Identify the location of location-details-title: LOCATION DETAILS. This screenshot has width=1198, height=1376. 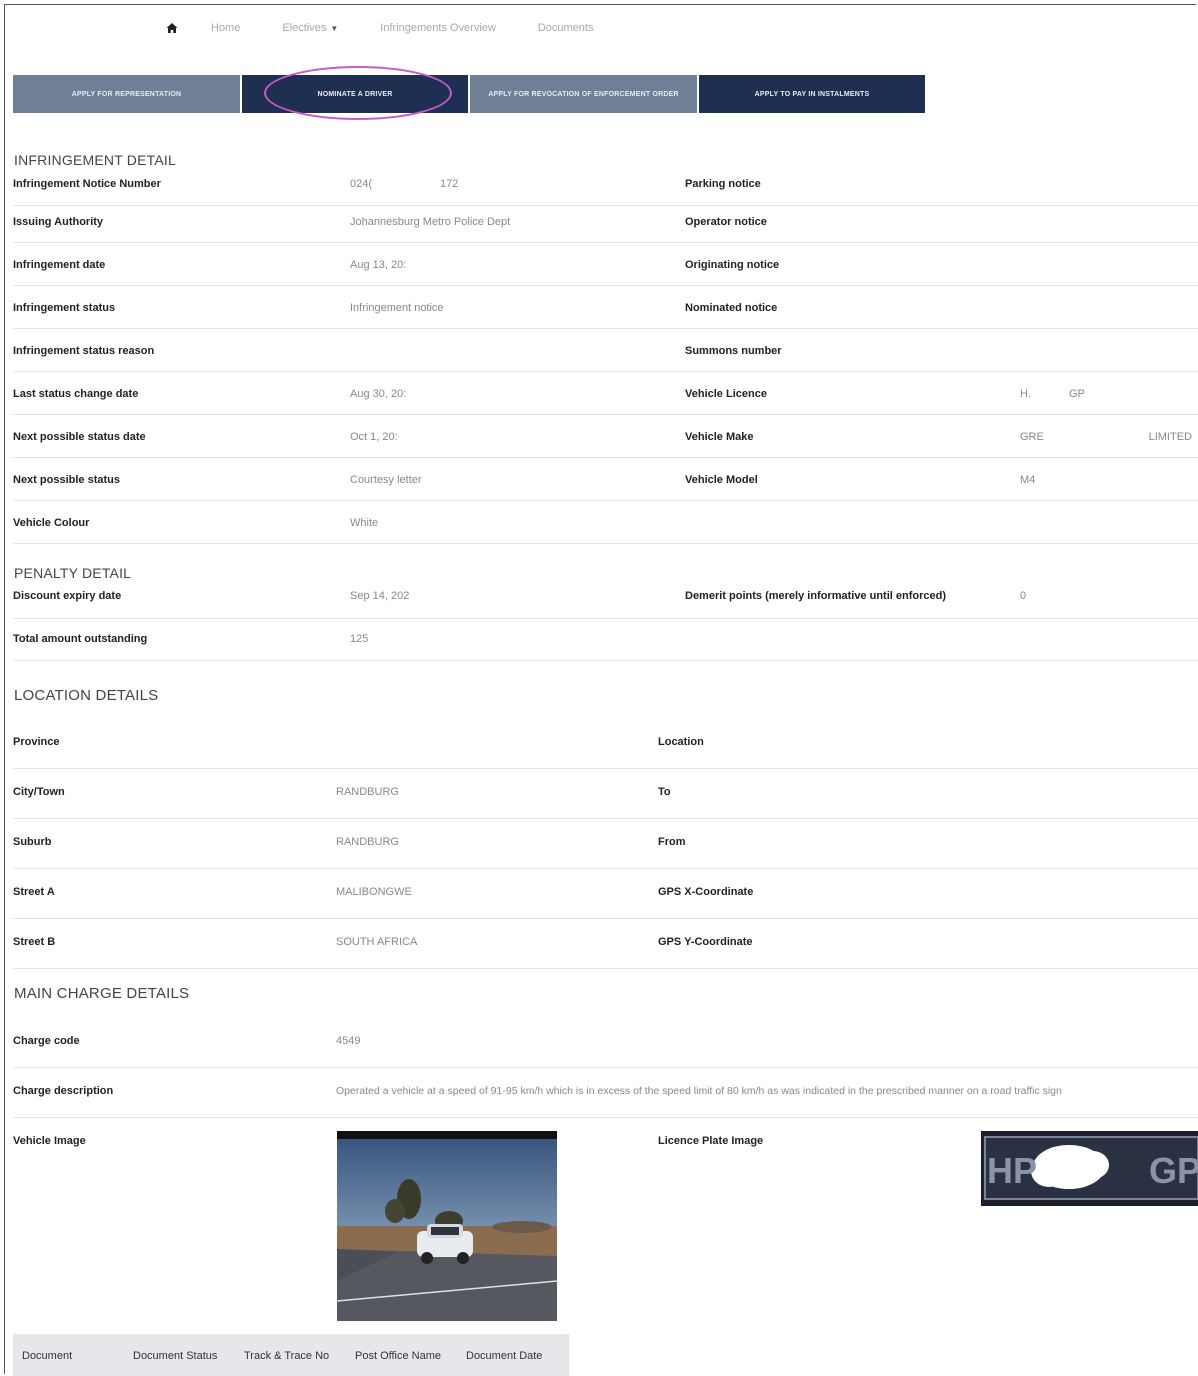
(86, 695).